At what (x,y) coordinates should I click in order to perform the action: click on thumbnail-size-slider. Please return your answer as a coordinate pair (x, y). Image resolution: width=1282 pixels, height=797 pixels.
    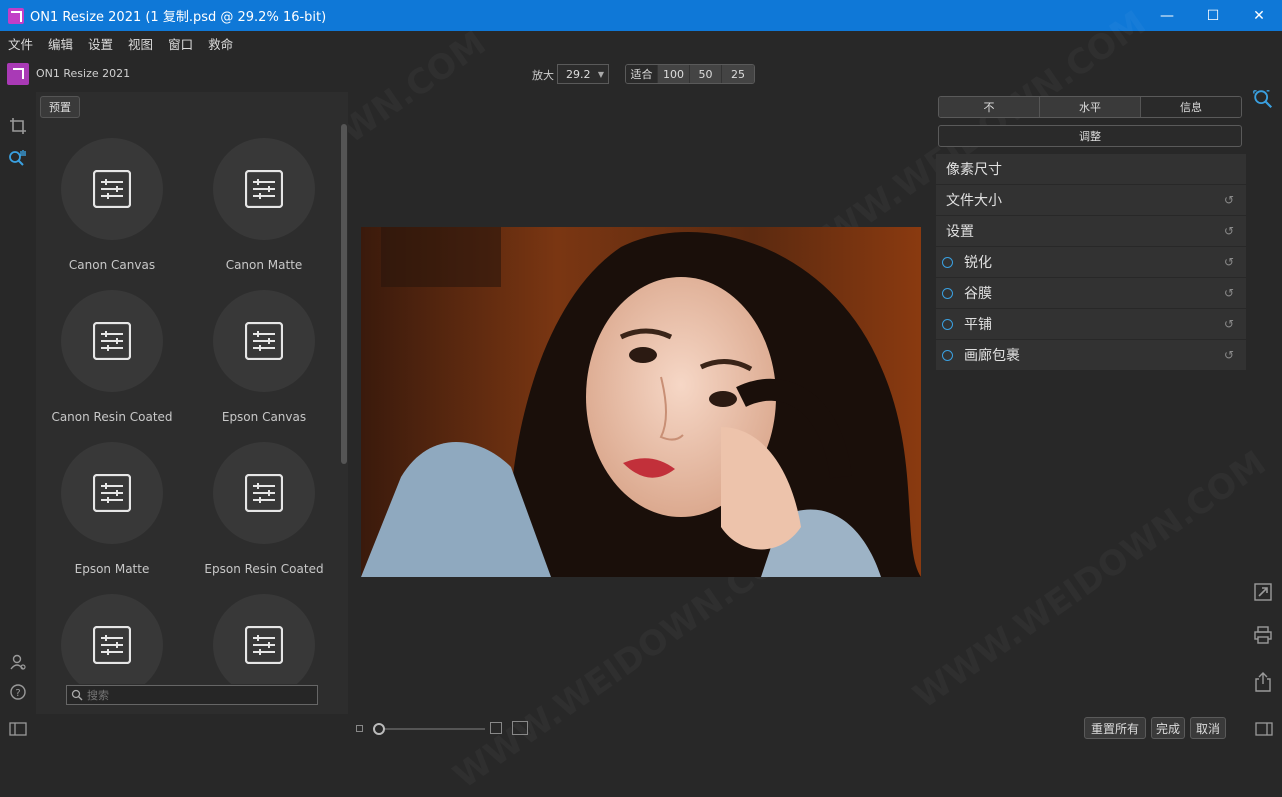
    Looking at the image, I should click on (435, 729).